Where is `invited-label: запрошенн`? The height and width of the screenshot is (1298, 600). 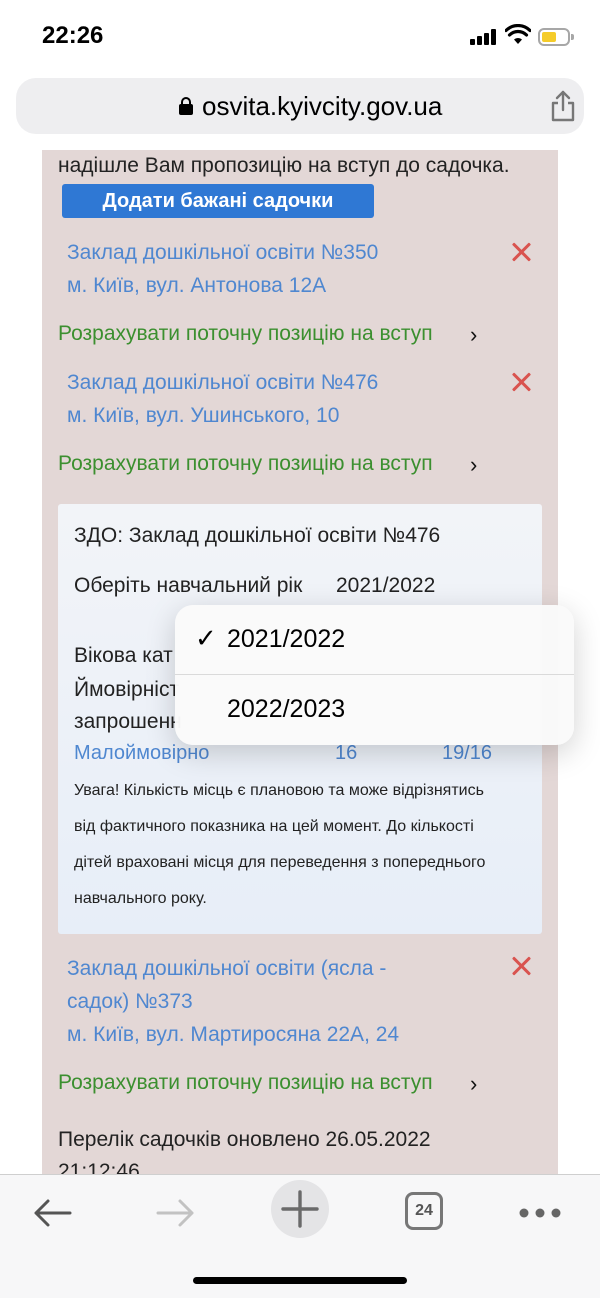 invited-label: запрошенн is located at coordinates (128, 721).